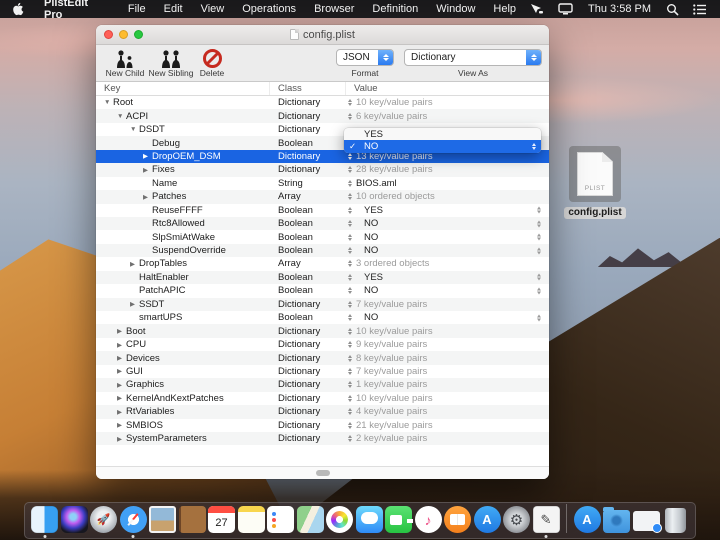 Image resolution: width=720 pixels, height=540 pixels. I want to click on value-text: 4 key/value pairs, so click(391, 411).